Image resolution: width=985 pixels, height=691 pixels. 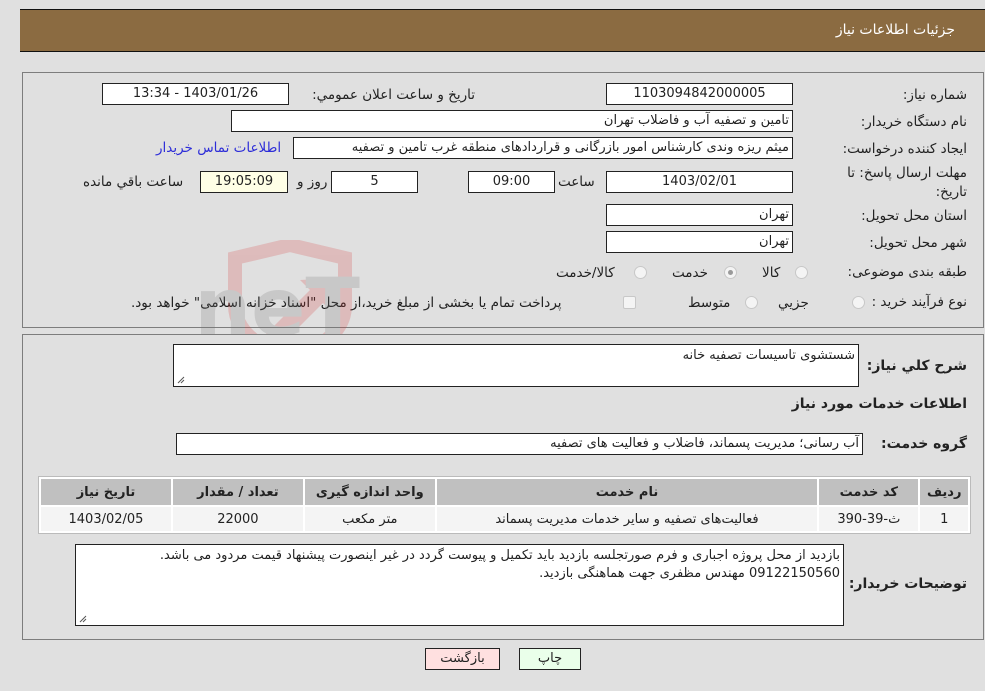 I want to click on col-service-name: نام خدمت, so click(x=627, y=492).